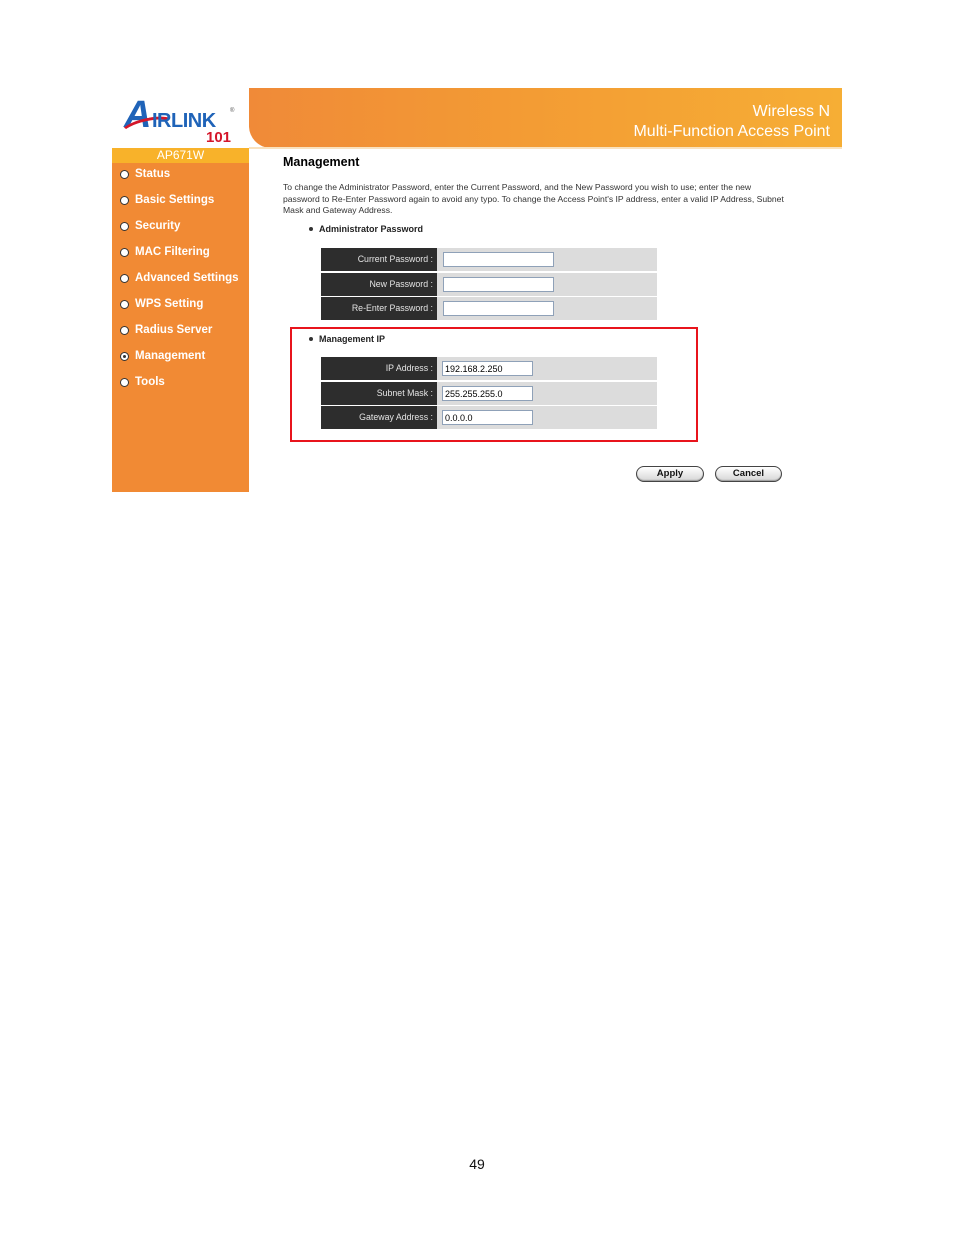  Describe the element at coordinates (172, 252) in the screenshot. I see `sidebar-item-label: MAC Filtering` at that location.